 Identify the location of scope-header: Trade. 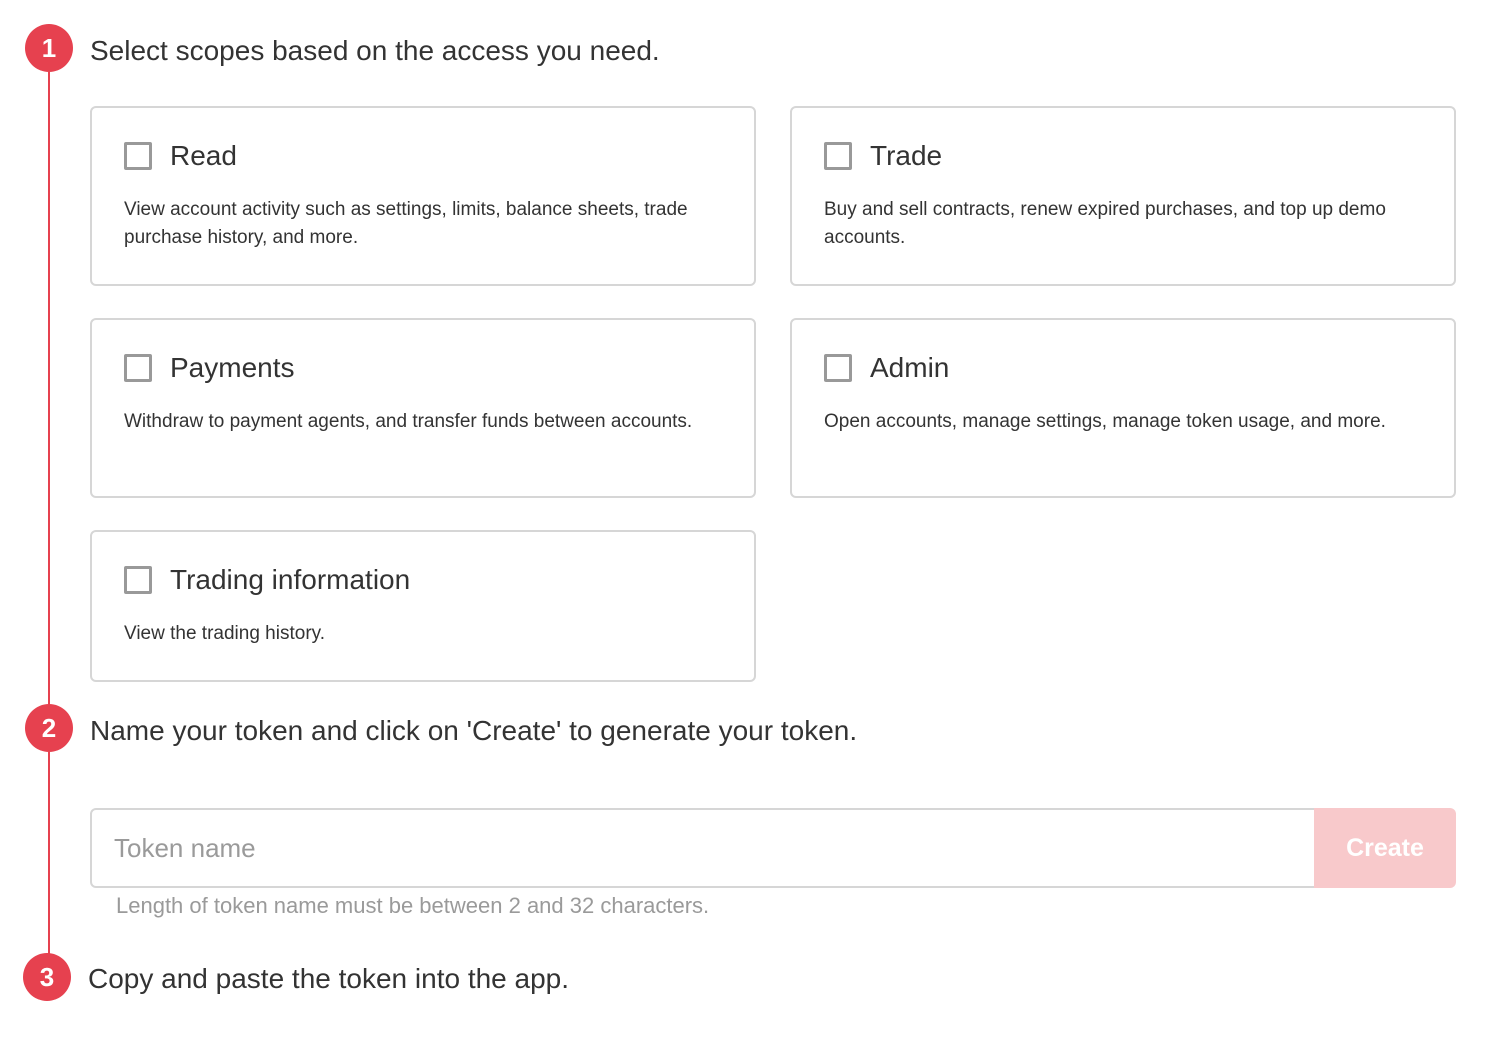
(883, 156).